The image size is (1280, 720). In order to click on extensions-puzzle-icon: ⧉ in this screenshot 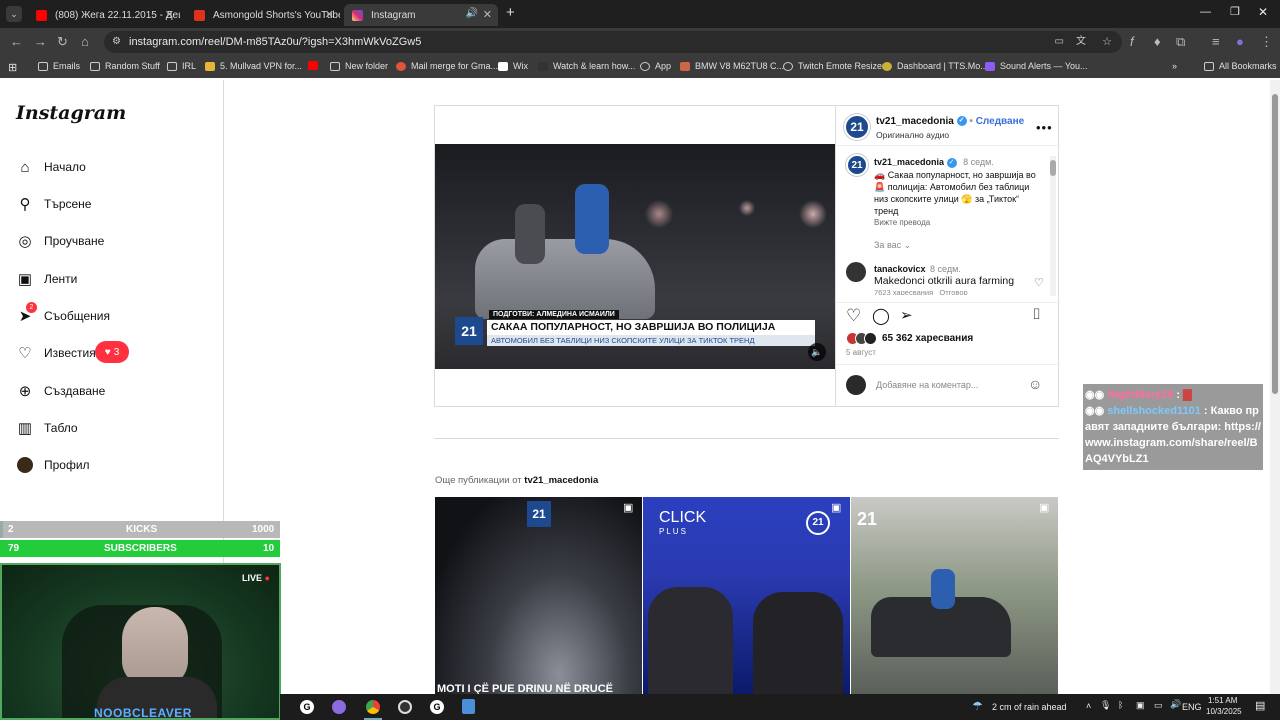, I will do `click(1180, 42)`.